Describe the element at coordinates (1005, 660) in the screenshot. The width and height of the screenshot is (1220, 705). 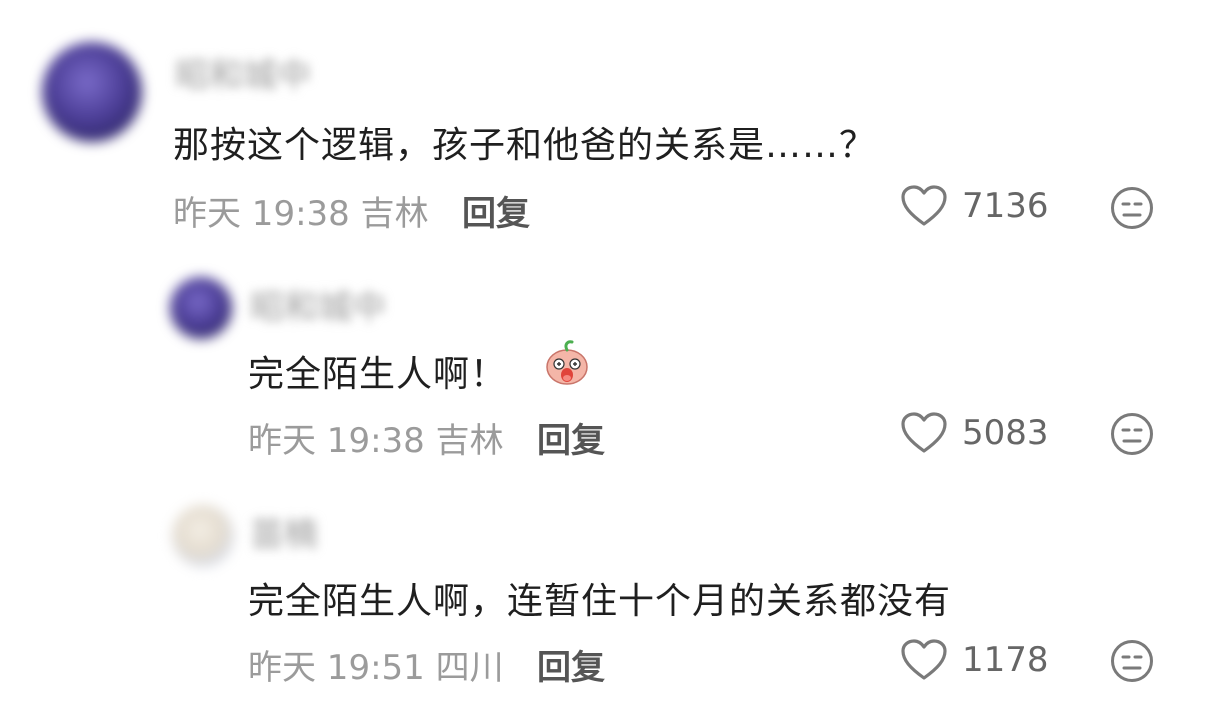
I see `like-count: 1178` at that location.